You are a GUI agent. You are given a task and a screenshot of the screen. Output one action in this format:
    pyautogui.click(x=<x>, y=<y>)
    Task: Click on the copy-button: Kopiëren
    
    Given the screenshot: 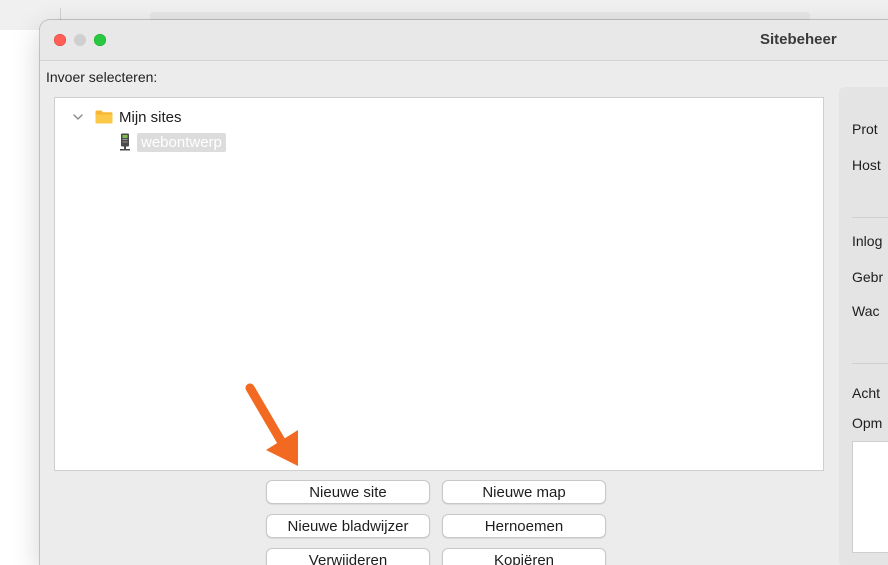 What is the action you would take?
    pyautogui.click(x=524, y=556)
    